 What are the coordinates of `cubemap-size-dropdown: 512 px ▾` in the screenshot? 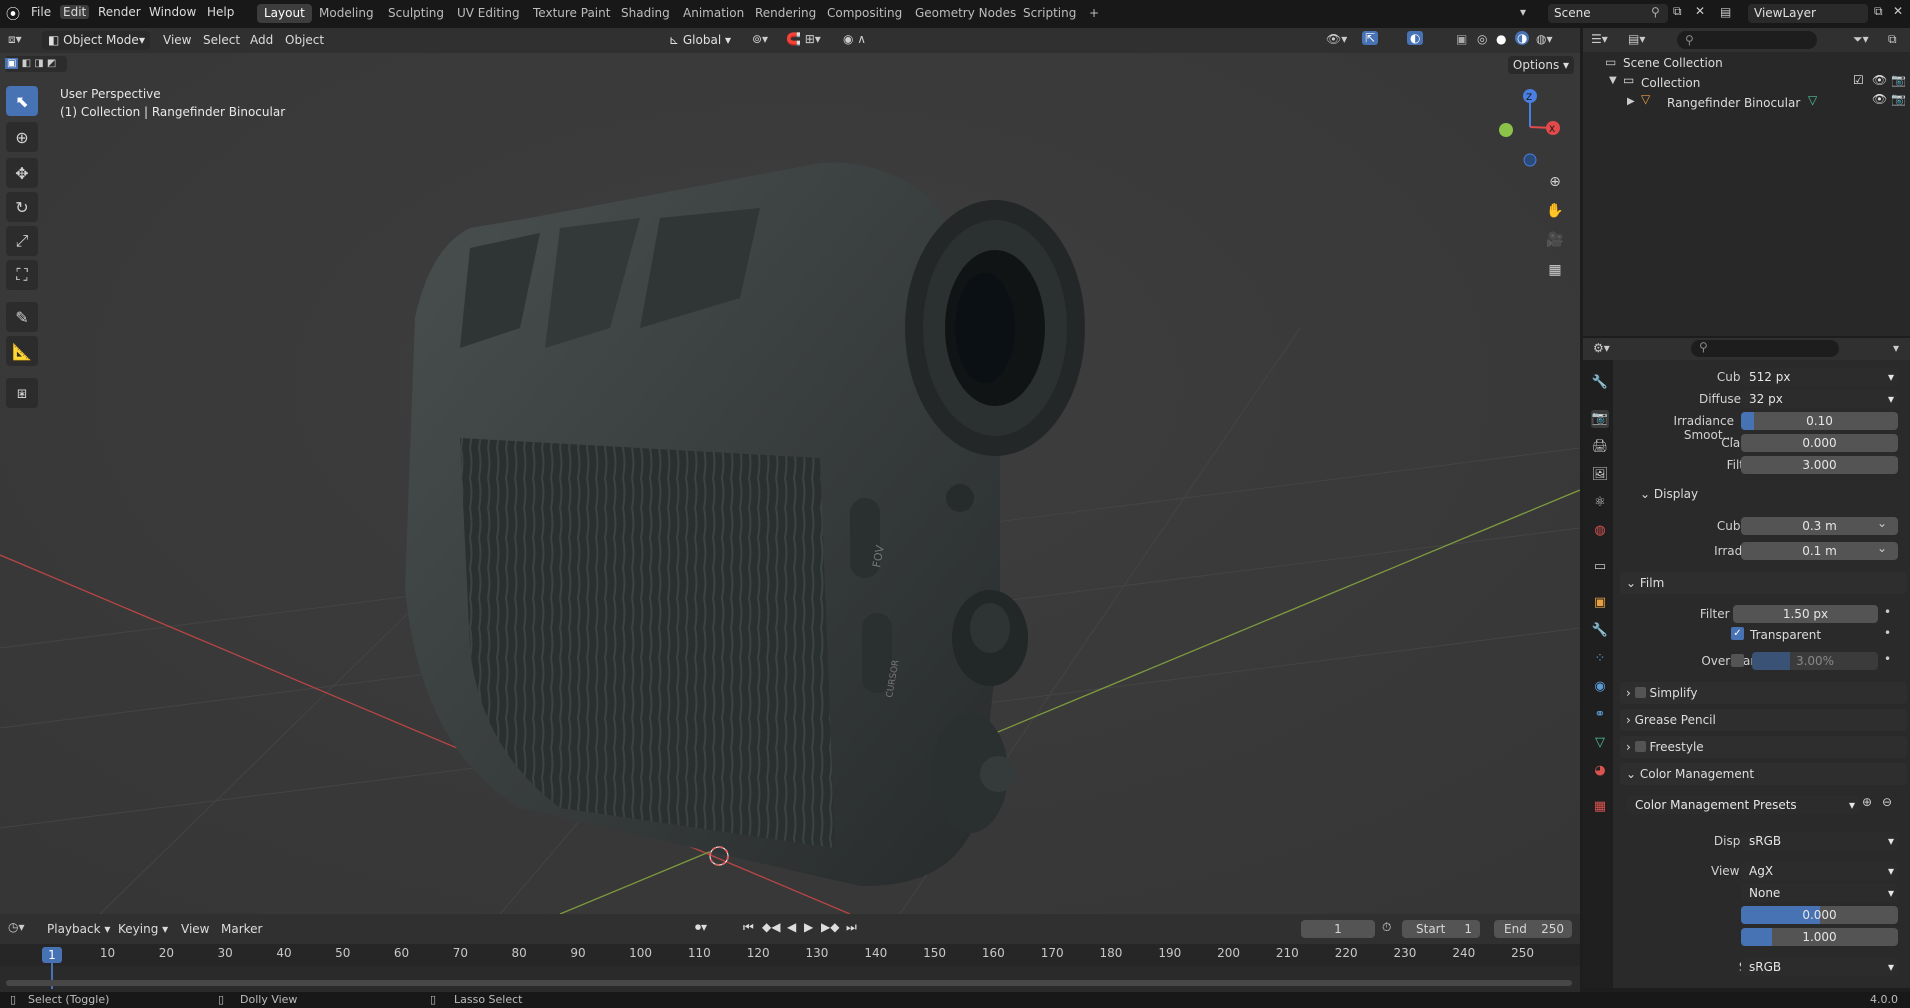 It's located at (1819, 377).